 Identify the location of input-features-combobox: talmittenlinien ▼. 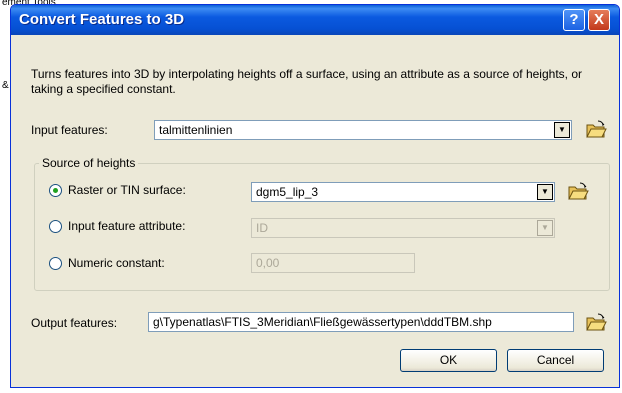
(363, 130).